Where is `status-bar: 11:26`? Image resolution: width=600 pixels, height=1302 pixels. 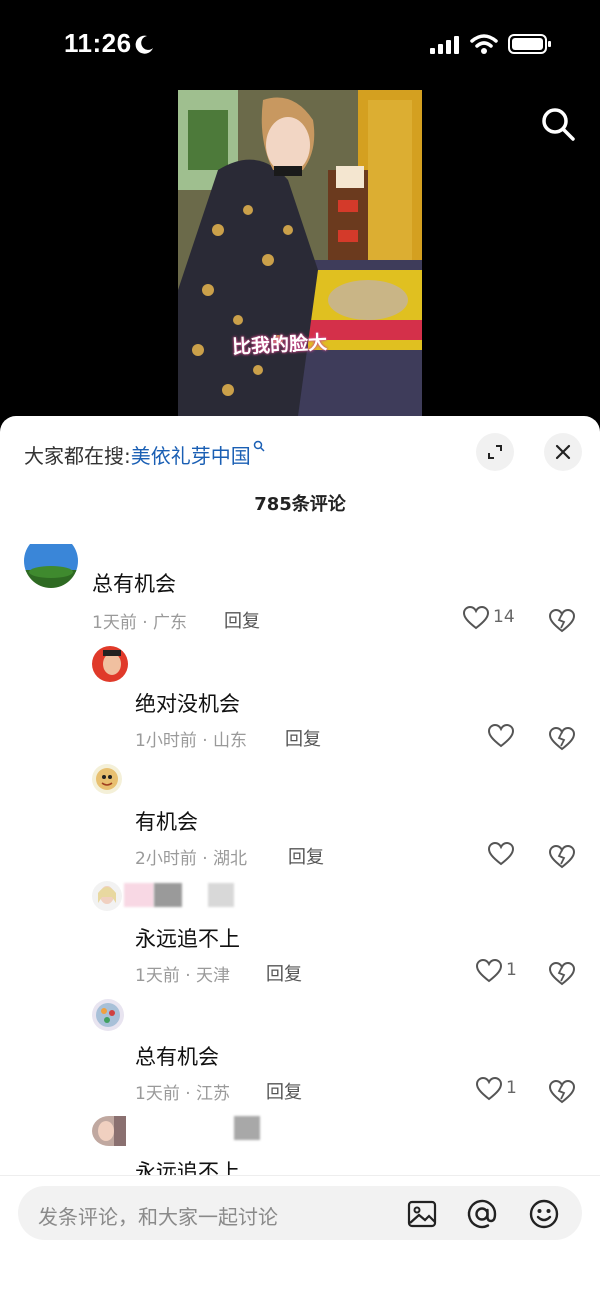
status-bar: 11:26 is located at coordinates (300, 45).